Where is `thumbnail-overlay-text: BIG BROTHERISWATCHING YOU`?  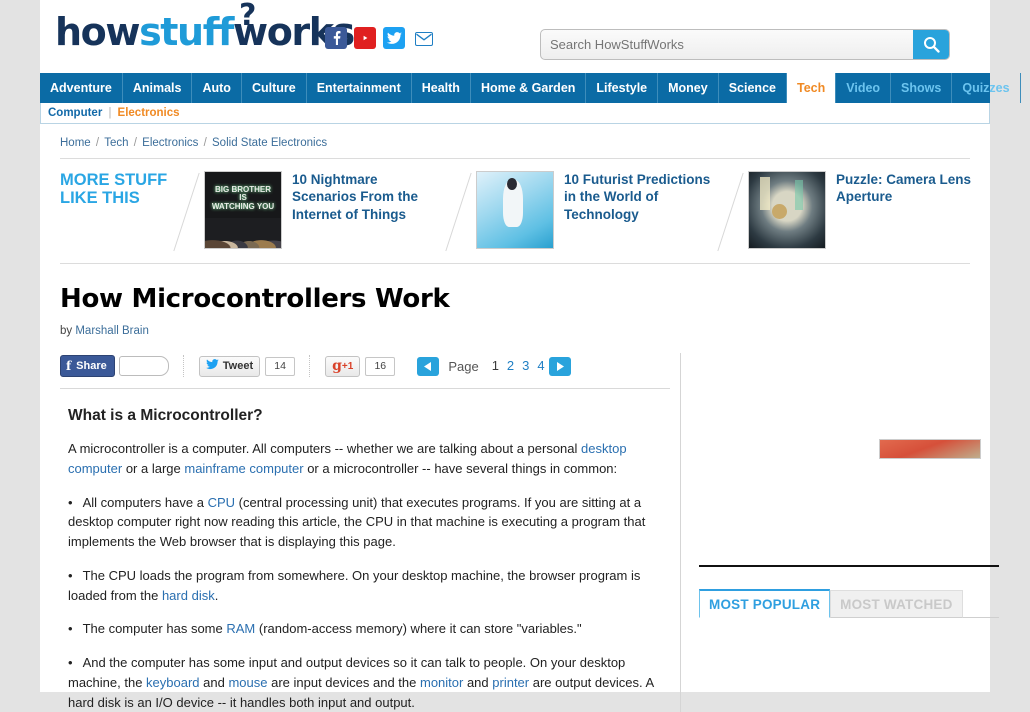
thumbnail-overlay-text: BIG BROTHERISWATCHING YOU is located at coordinates (243, 198).